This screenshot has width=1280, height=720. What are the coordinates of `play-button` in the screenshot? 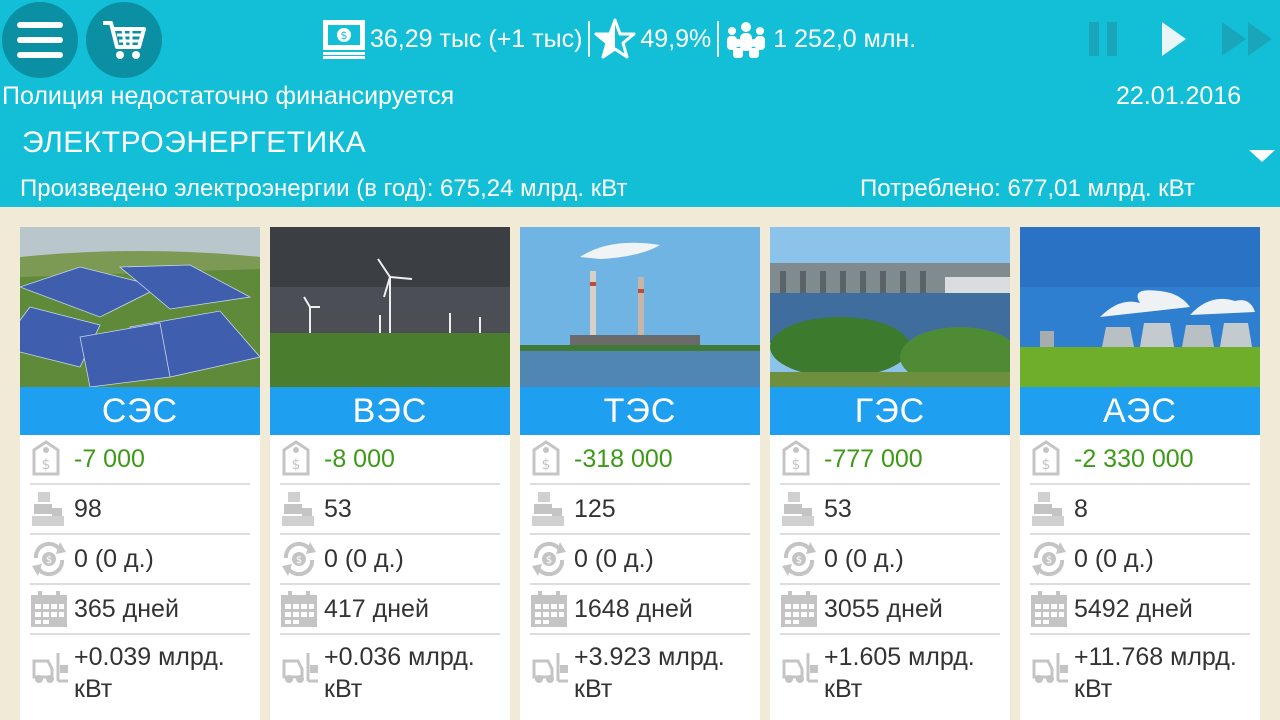 It's located at (1175, 39).